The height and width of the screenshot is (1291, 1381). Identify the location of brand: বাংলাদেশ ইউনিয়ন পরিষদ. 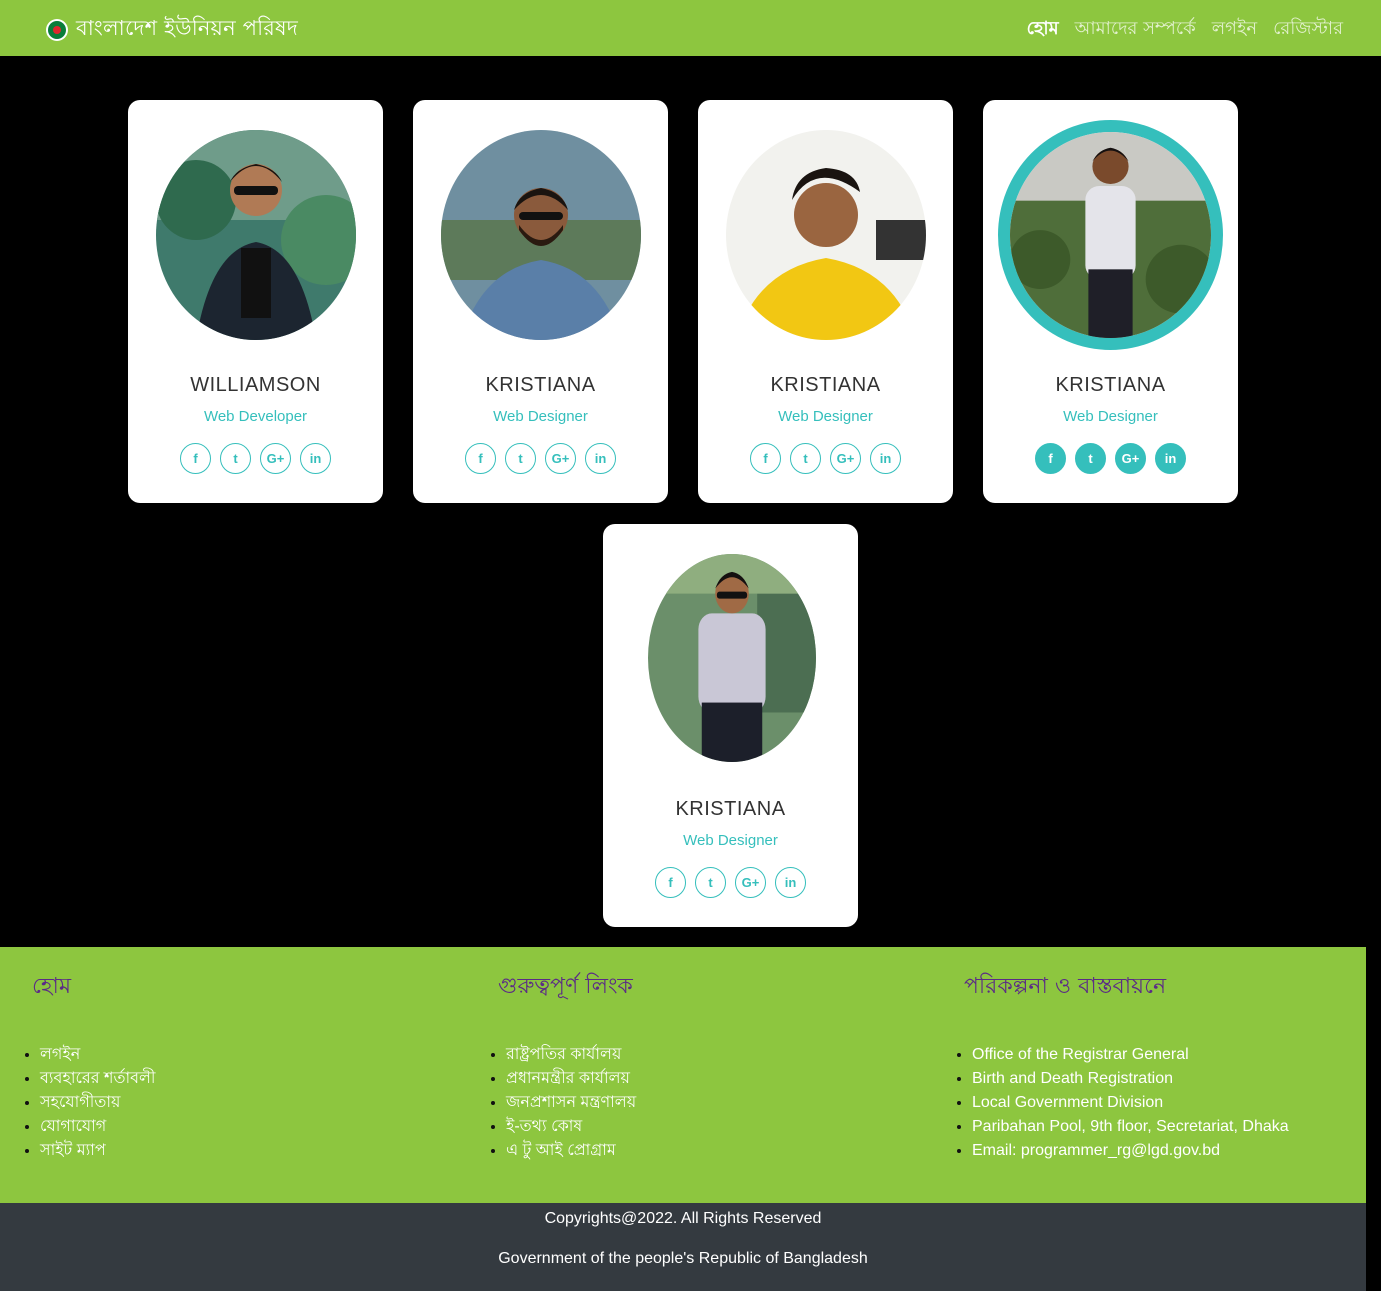
(172, 29).